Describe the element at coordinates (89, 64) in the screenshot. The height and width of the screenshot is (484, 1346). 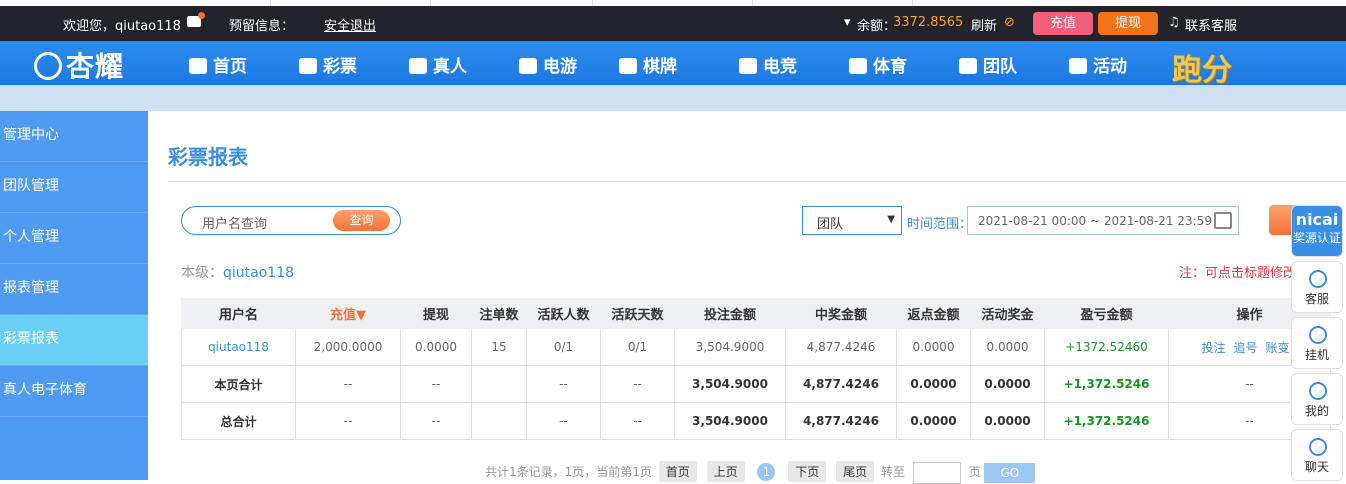
I see `brand-logo: 杏耀` at that location.